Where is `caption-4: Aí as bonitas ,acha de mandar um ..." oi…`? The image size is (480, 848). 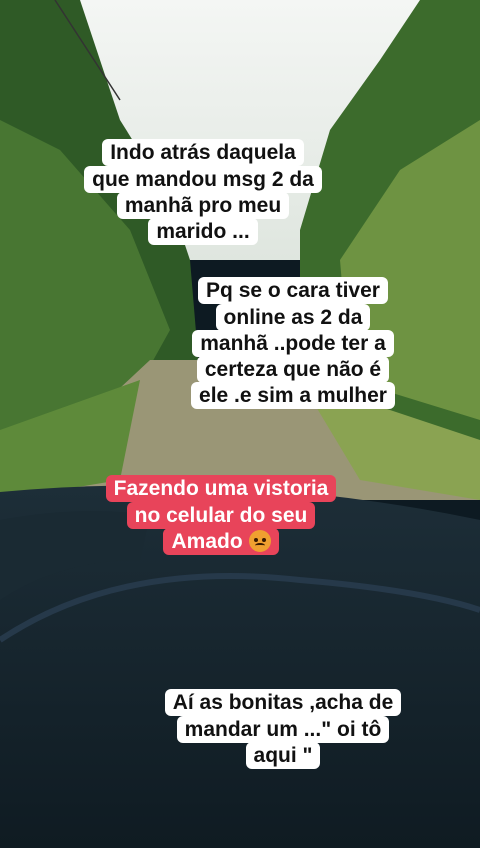 caption-4: Aí as bonitas ,acha de mandar um ..." oi… is located at coordinates (283, 716).